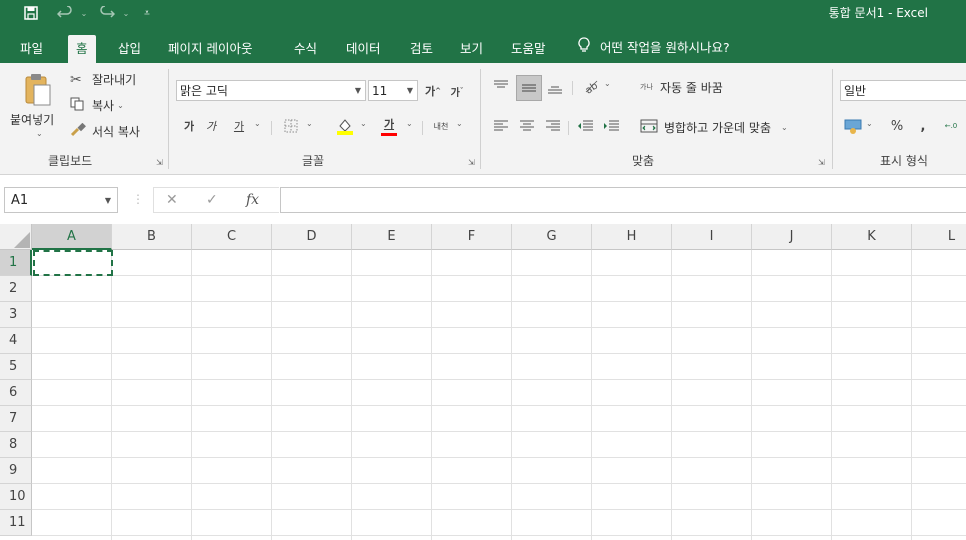  Describe the element at coordinates (528, 49) in the screenshot. I see `tab-help: 도움말` at that location.